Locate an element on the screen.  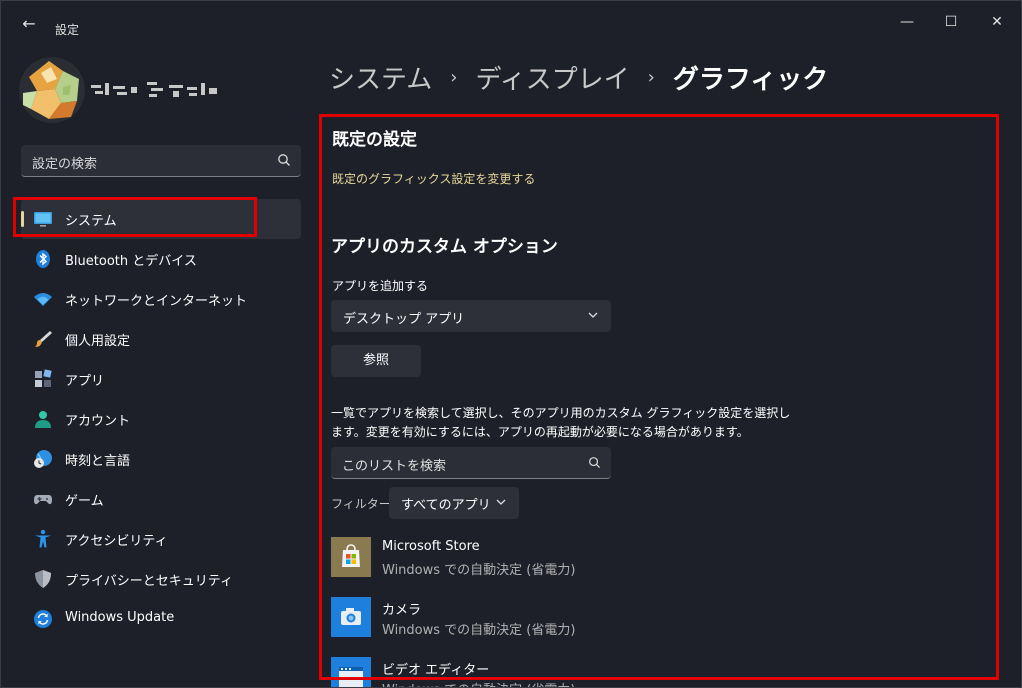
sidebar-item-bluetooth: Bluetooth とデバイス is located at coordinates (161, 259).